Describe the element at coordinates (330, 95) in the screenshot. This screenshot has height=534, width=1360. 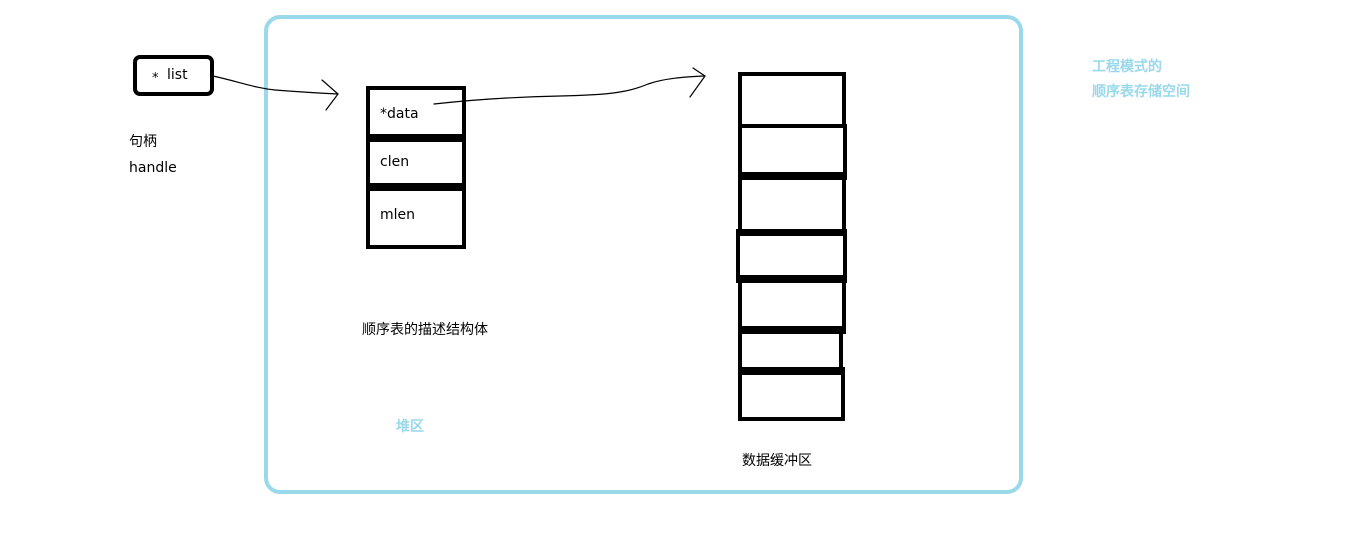
I see `handle-to-struct-arrowhead` at that location.